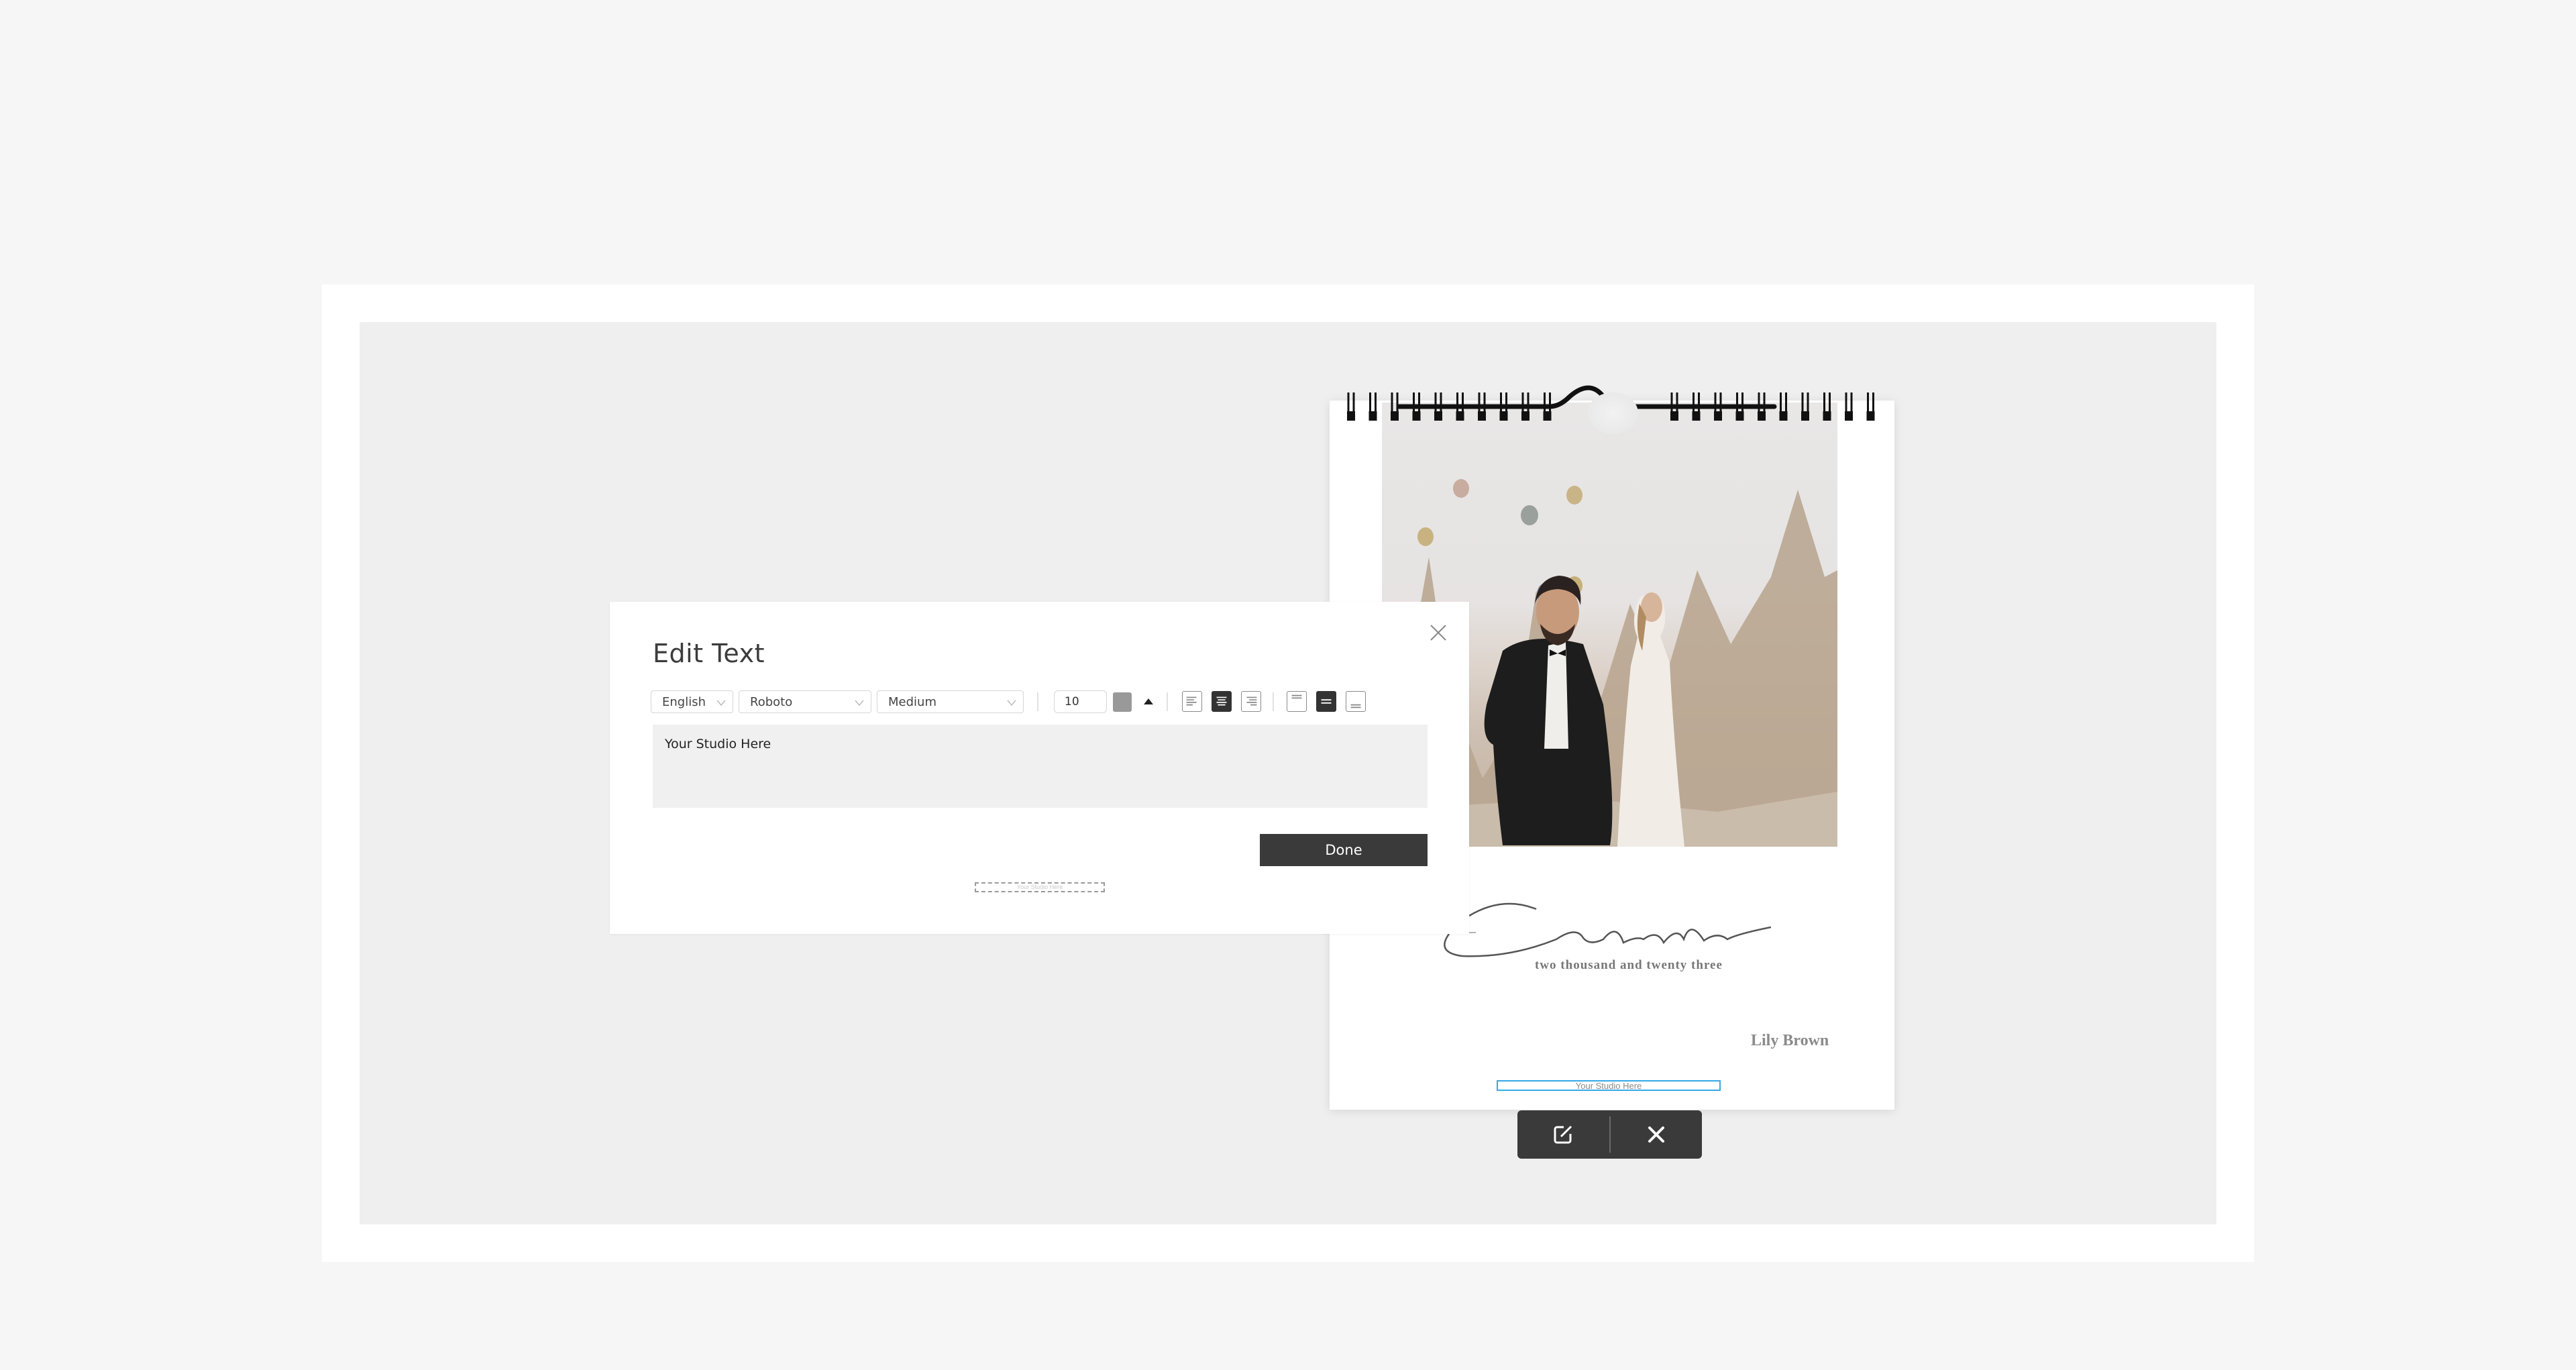 The height and width of the screenshot is (1370, 2576). I want to click on text-preview: Your Studio Here, so click(1040, 887).